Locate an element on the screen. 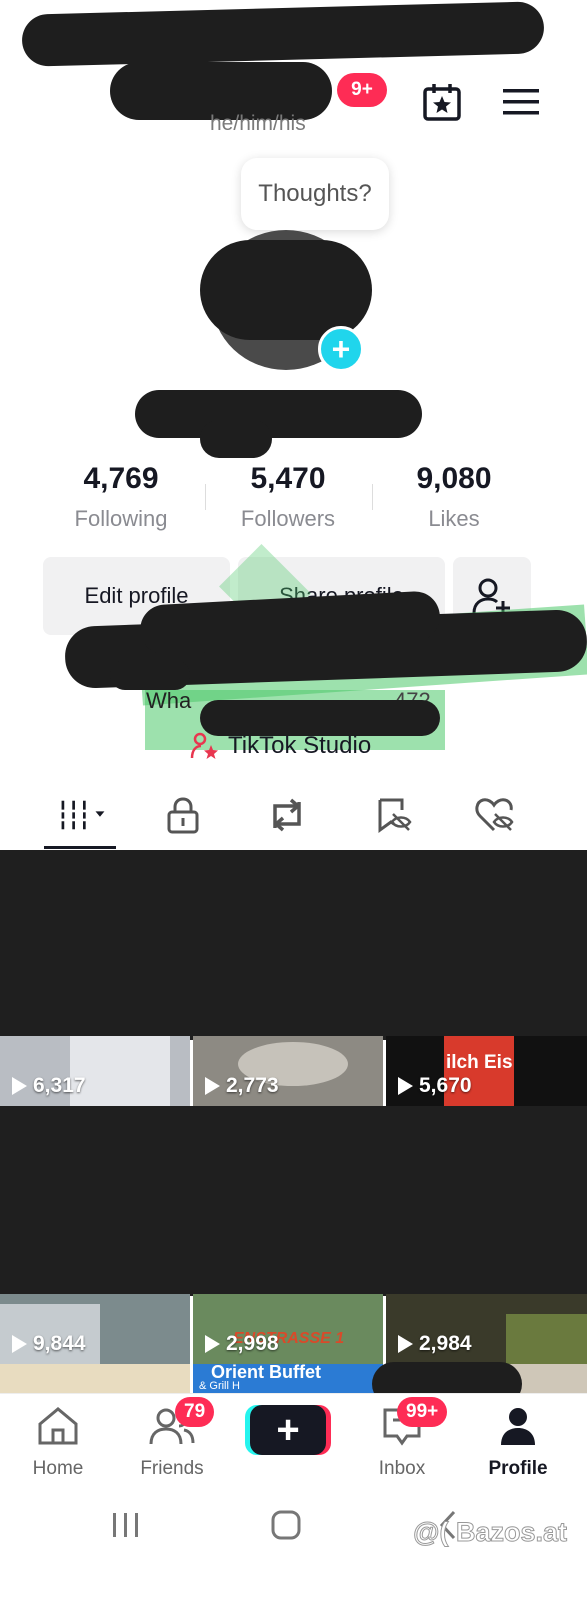 The image size is (587, 1600). tab-reposts is located at coordinates (287, 815).